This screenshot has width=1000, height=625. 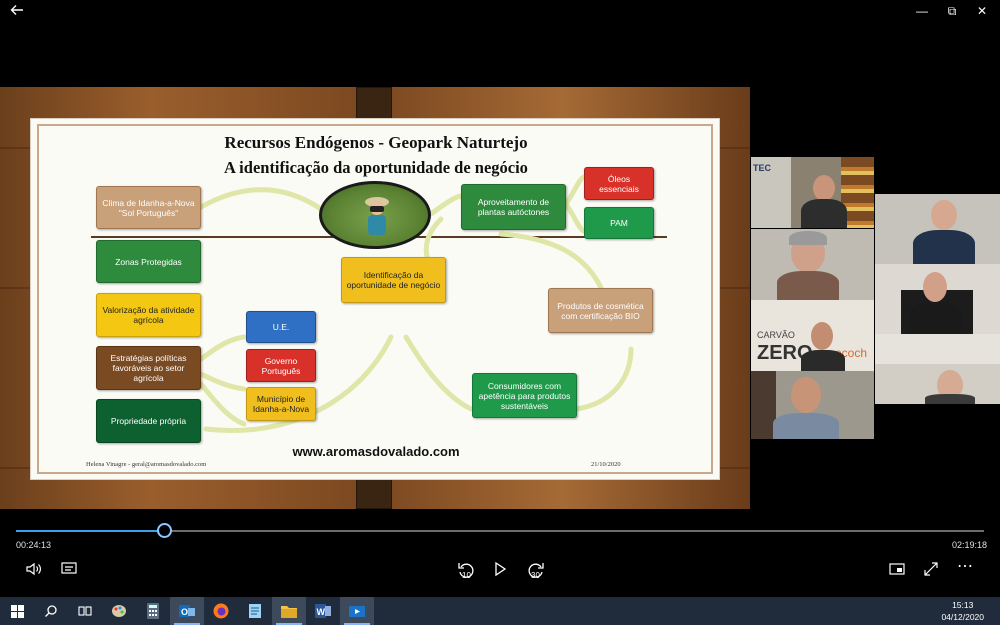 What do you see at coordinates (952, 11) in the screenshot?
I see `restore-button: ⧉` at bounding box center [952, 11].